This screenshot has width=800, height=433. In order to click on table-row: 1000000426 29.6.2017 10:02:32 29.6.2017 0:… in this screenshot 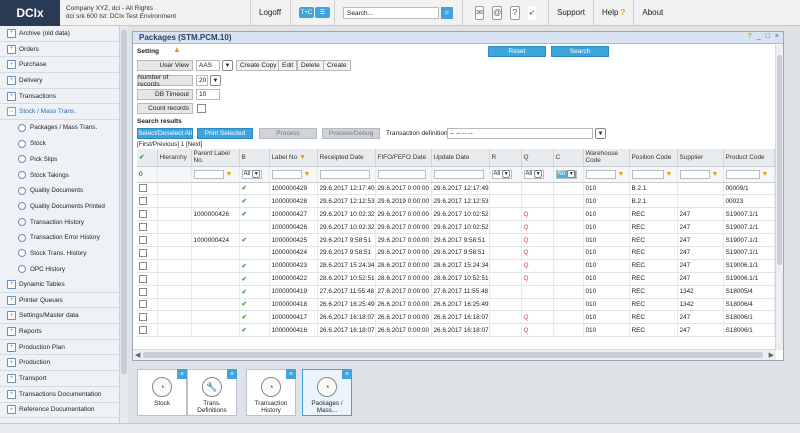, I will do `click(456, 227)`.